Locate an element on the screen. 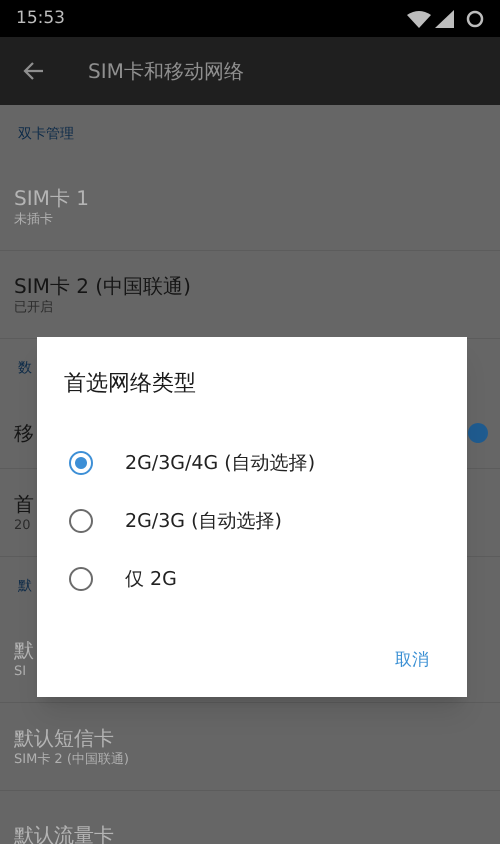 This screenshot has width=500, height=844. row-subtitle: 未插卡 is located at coordinates (33, 219).